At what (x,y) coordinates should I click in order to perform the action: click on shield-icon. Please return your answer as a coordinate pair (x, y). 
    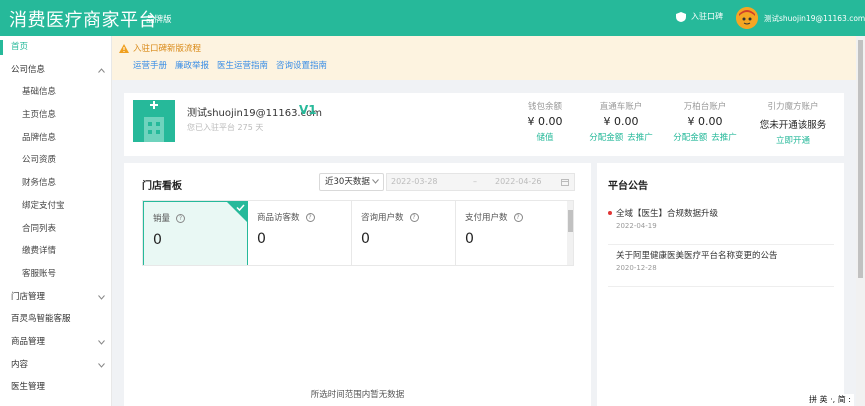
    Looking at the image, I should click on (681, 16).